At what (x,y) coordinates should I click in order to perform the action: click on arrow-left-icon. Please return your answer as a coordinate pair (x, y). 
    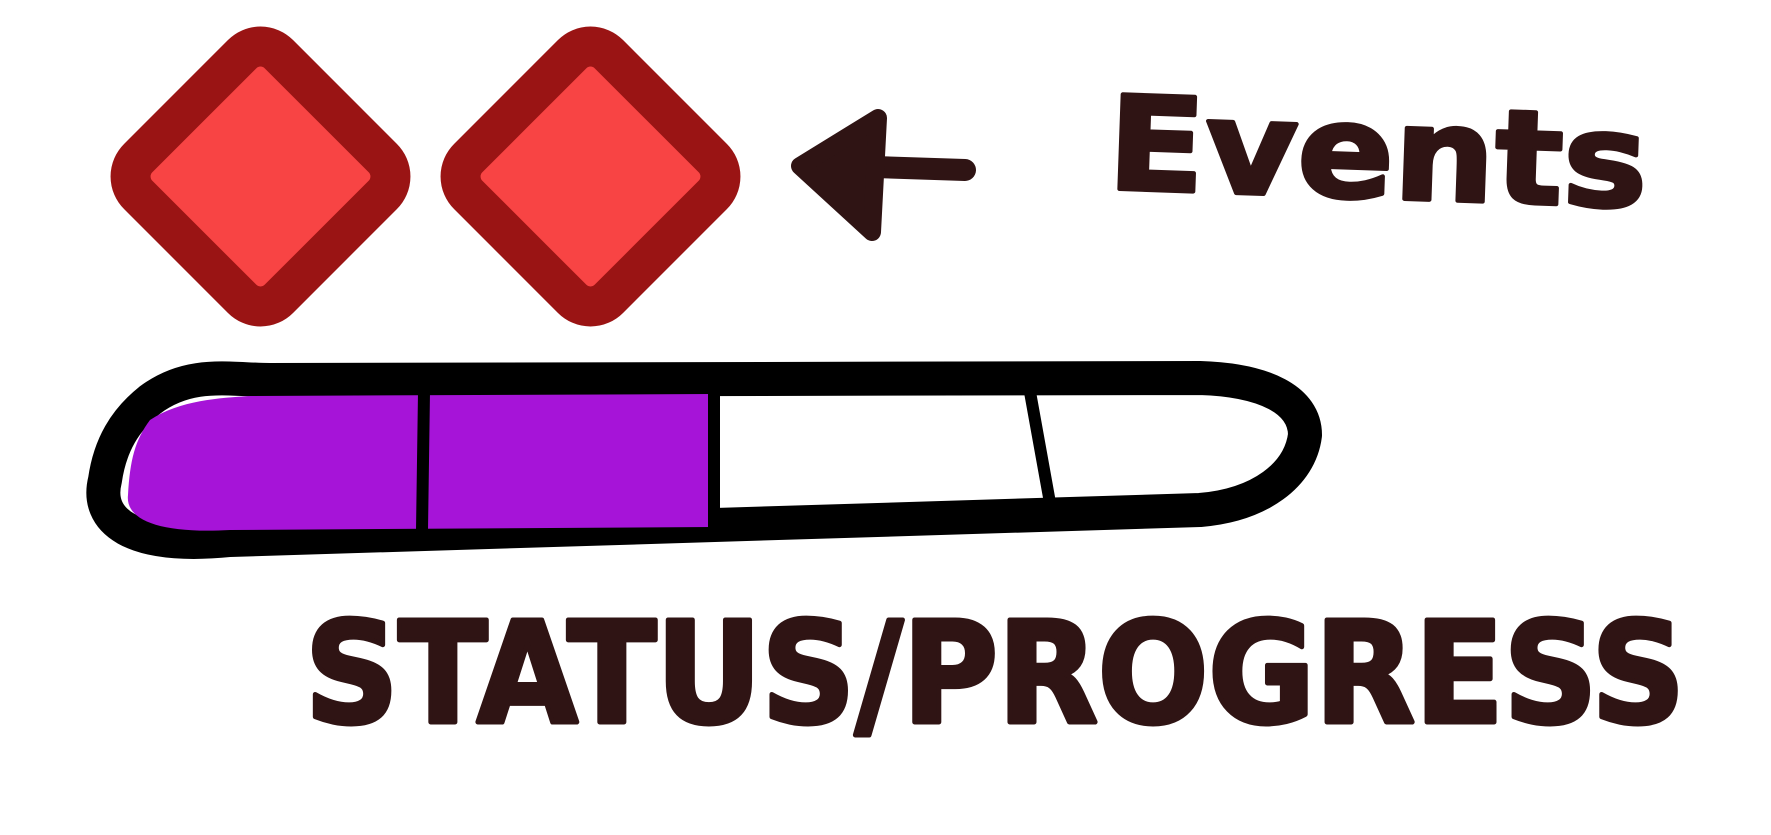
    Looking at the image, I should click on (883, 175).